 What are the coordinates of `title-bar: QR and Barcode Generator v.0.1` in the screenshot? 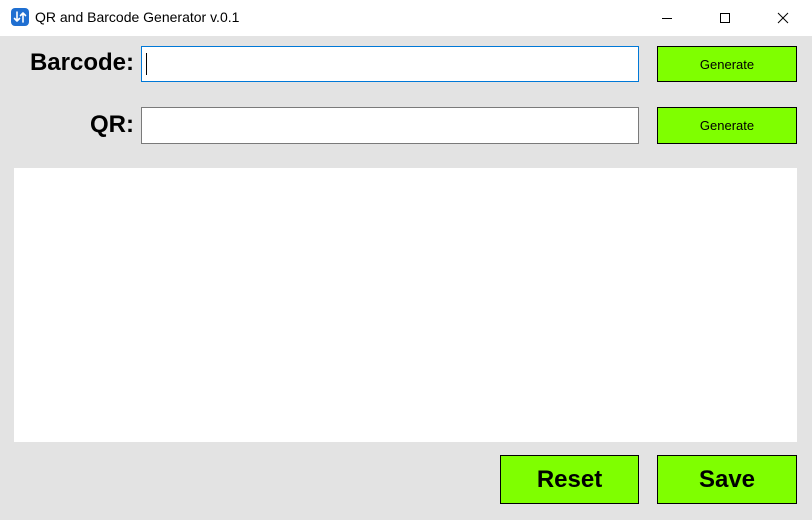 It's located at (406, 18).